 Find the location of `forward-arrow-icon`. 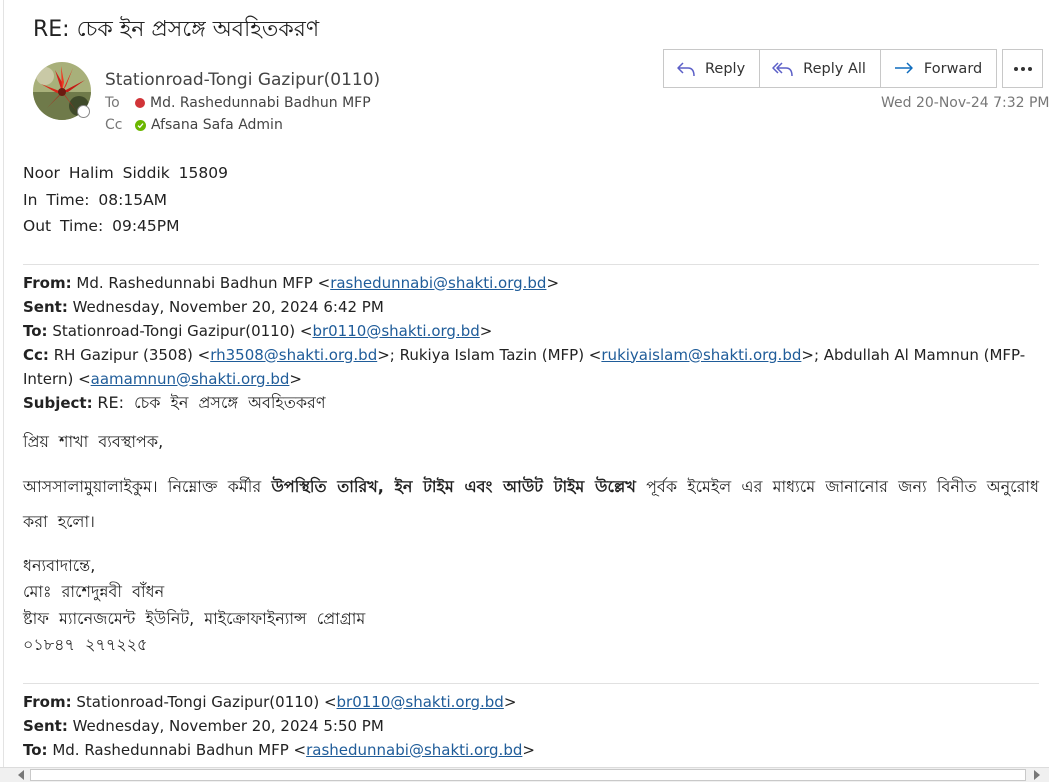

forward-arrow-icon is located at coordinates (903, 67).